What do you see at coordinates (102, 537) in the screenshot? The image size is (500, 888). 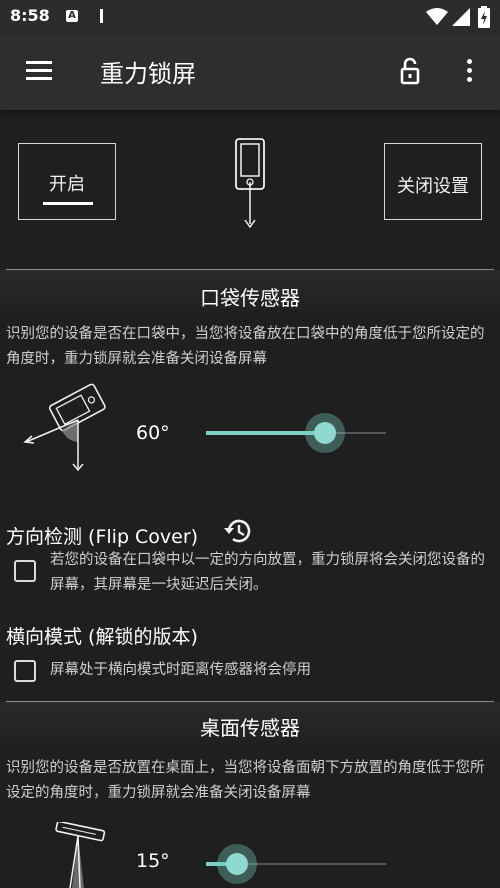 I see `flip-cover-title: 方向检测 (Flip Cover)` at bounding box center [102, 537].